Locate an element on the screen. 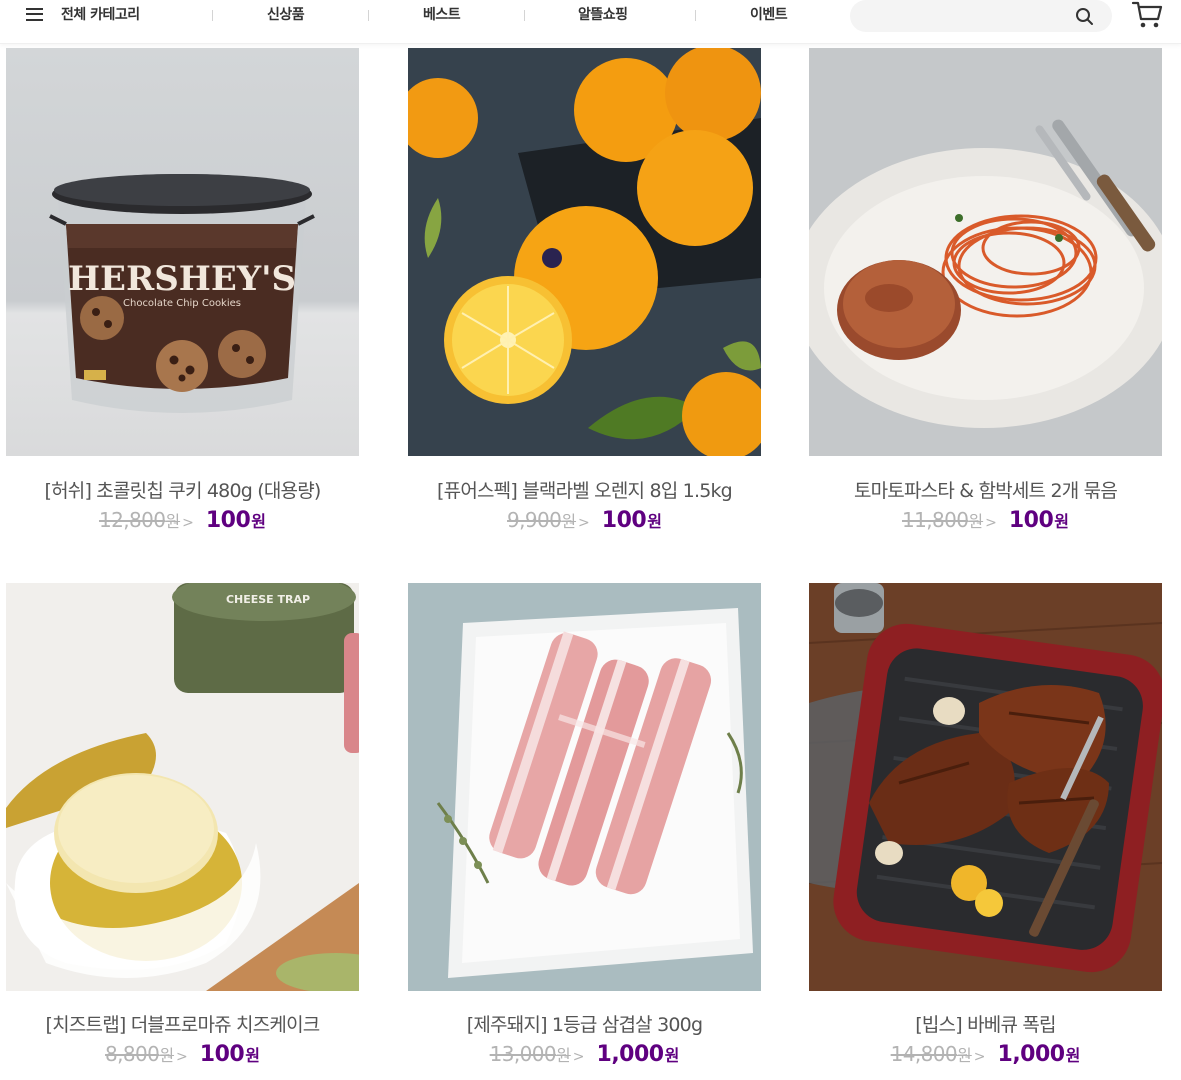 The height and width of the screenshot is (1080, 1181). hersheys-sub-text: Chocolate Chip Cookies is located at coordinates (182, 303).